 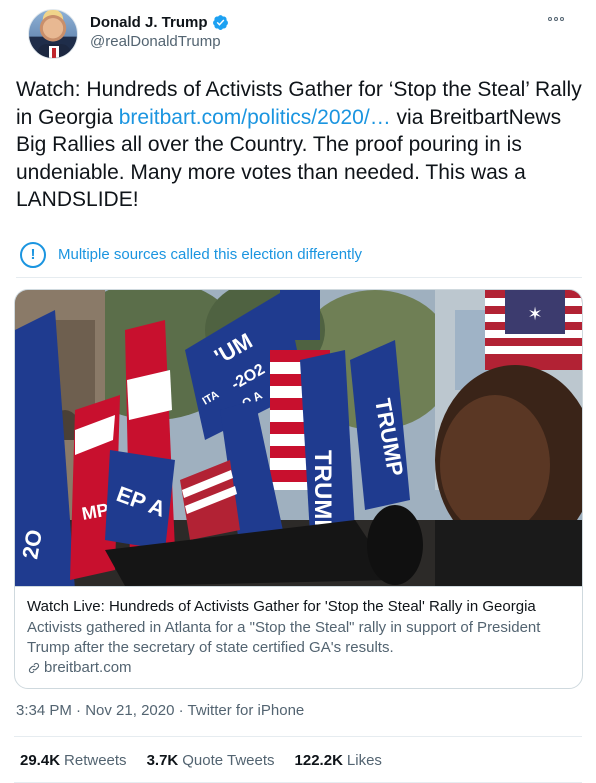 What do you see at coordinates (34, 668) in the screenshot?
I see `link-icon` at bounding box center [34, 668].